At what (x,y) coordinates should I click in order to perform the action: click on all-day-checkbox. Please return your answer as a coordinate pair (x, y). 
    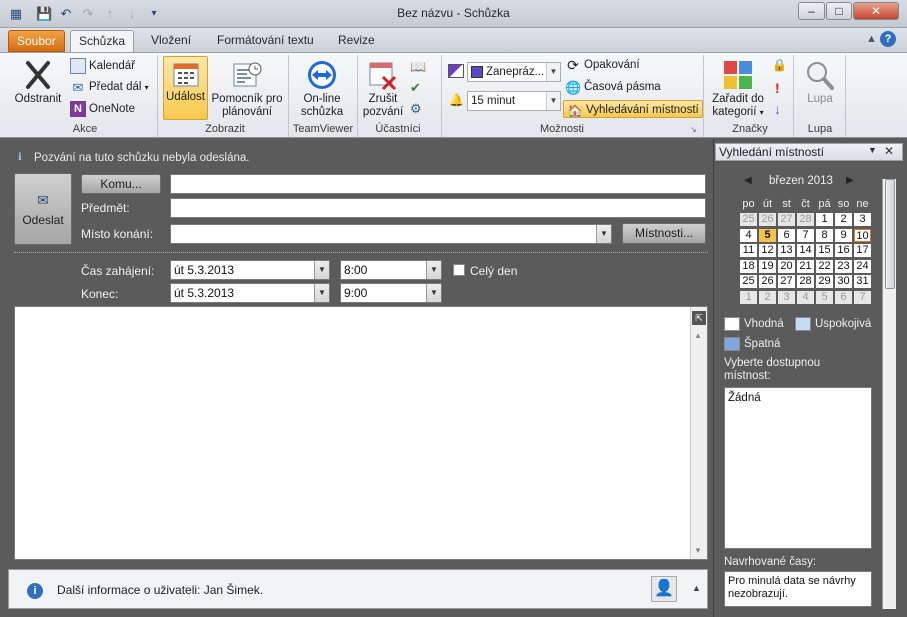
    Looking at the image, I should click on (459, 270).